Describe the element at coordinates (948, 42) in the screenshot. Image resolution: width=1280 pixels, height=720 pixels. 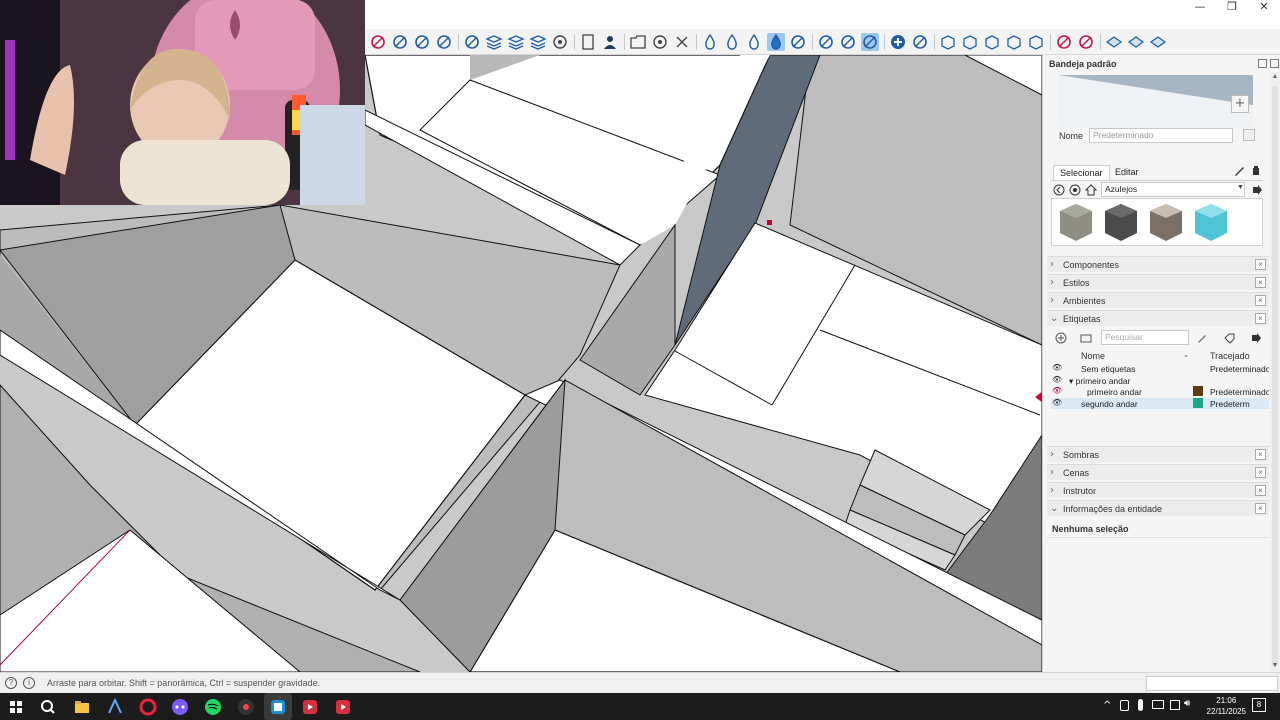
I see `box1-icon` at that location.